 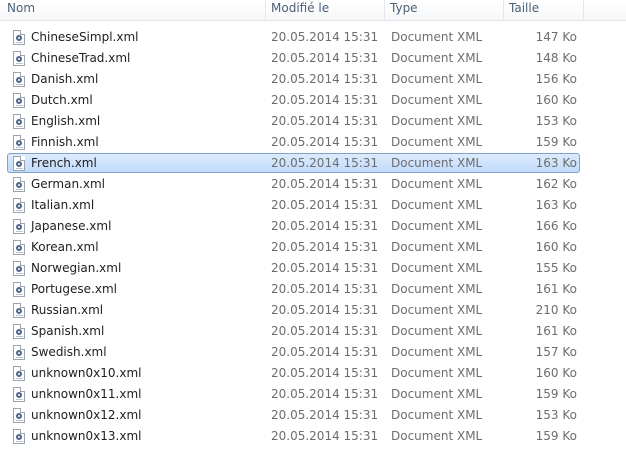 I want to click on file-size: 155 Ko, so click(x=556, y=268).